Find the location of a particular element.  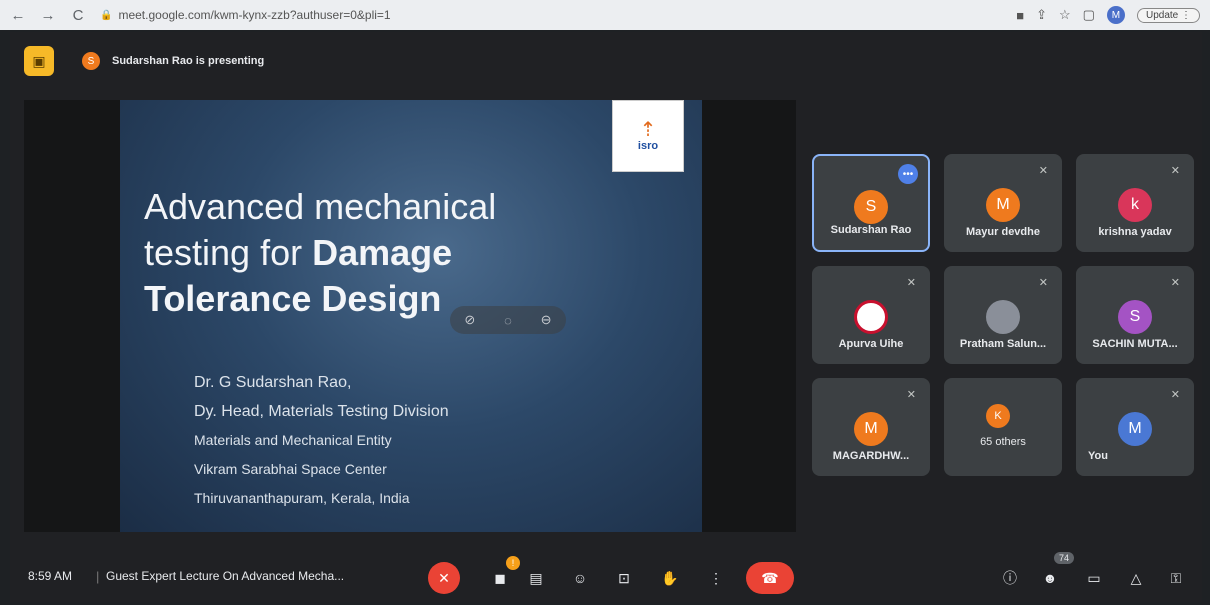

title-line-2: testing for Damage is located at coordinates (394, 253).